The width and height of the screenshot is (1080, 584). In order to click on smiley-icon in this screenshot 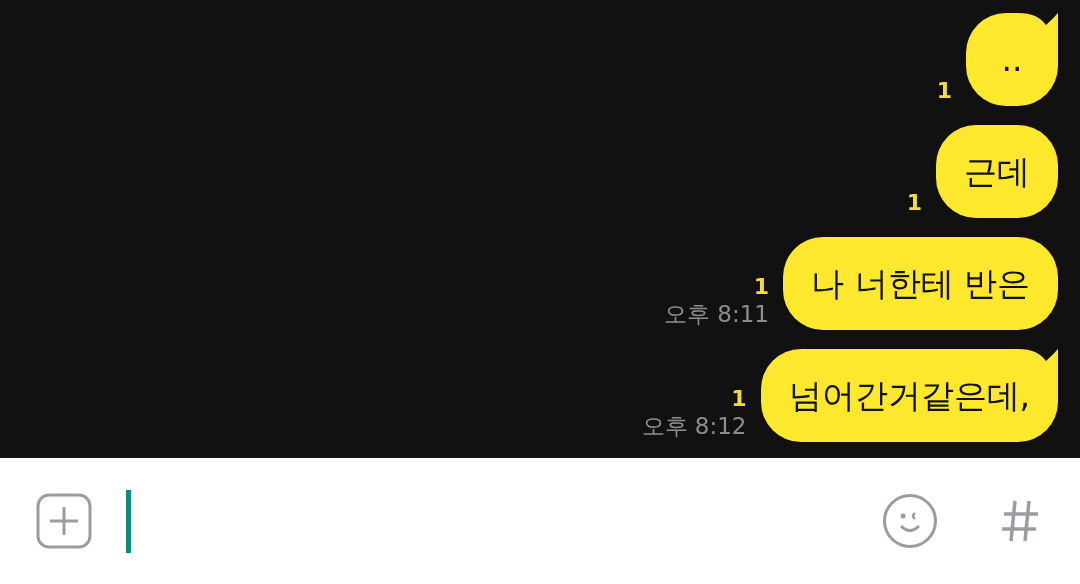, I will do `click(910, 521)`.